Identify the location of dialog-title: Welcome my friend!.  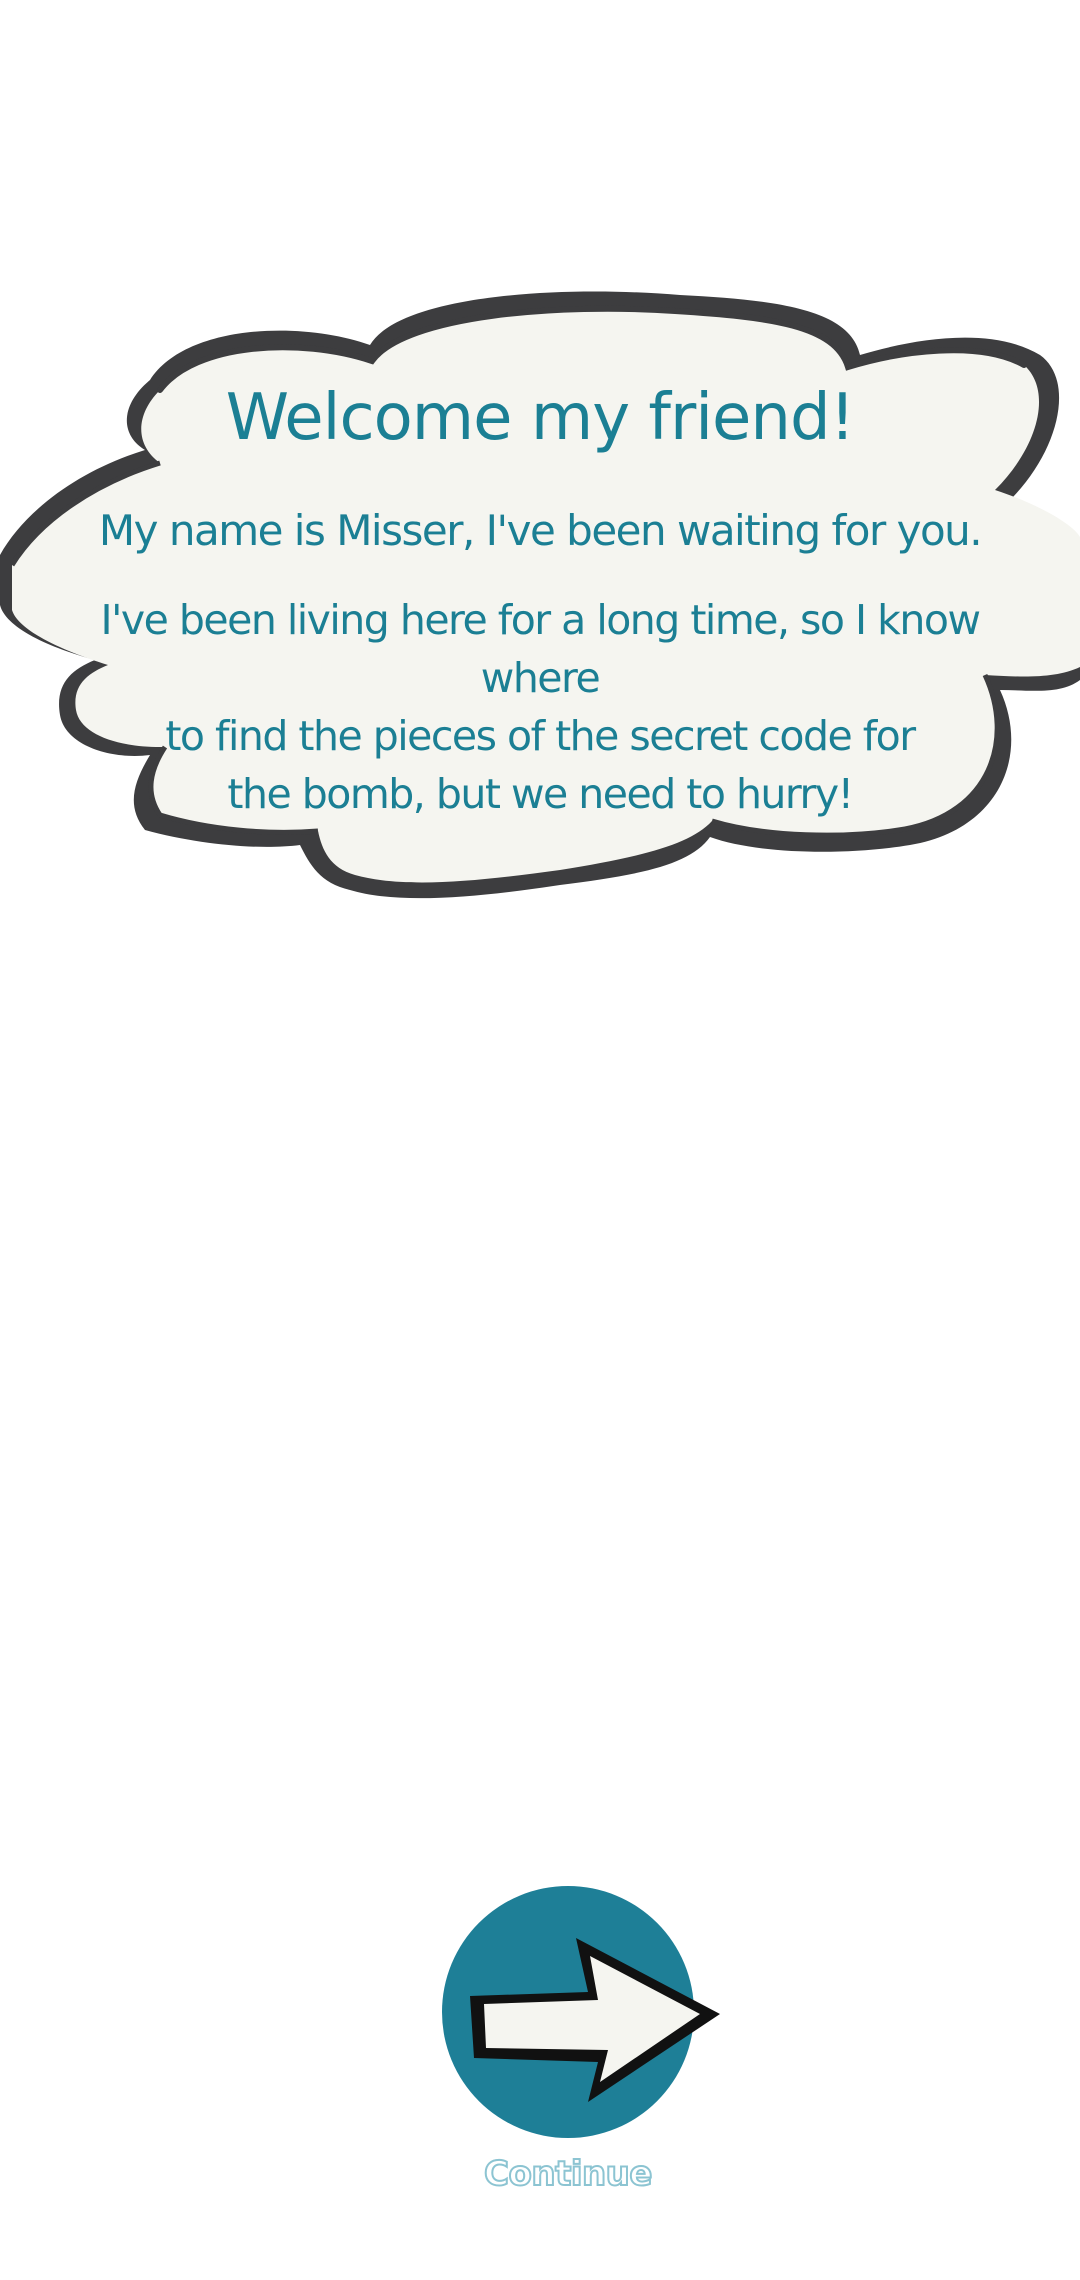
(540, 418).